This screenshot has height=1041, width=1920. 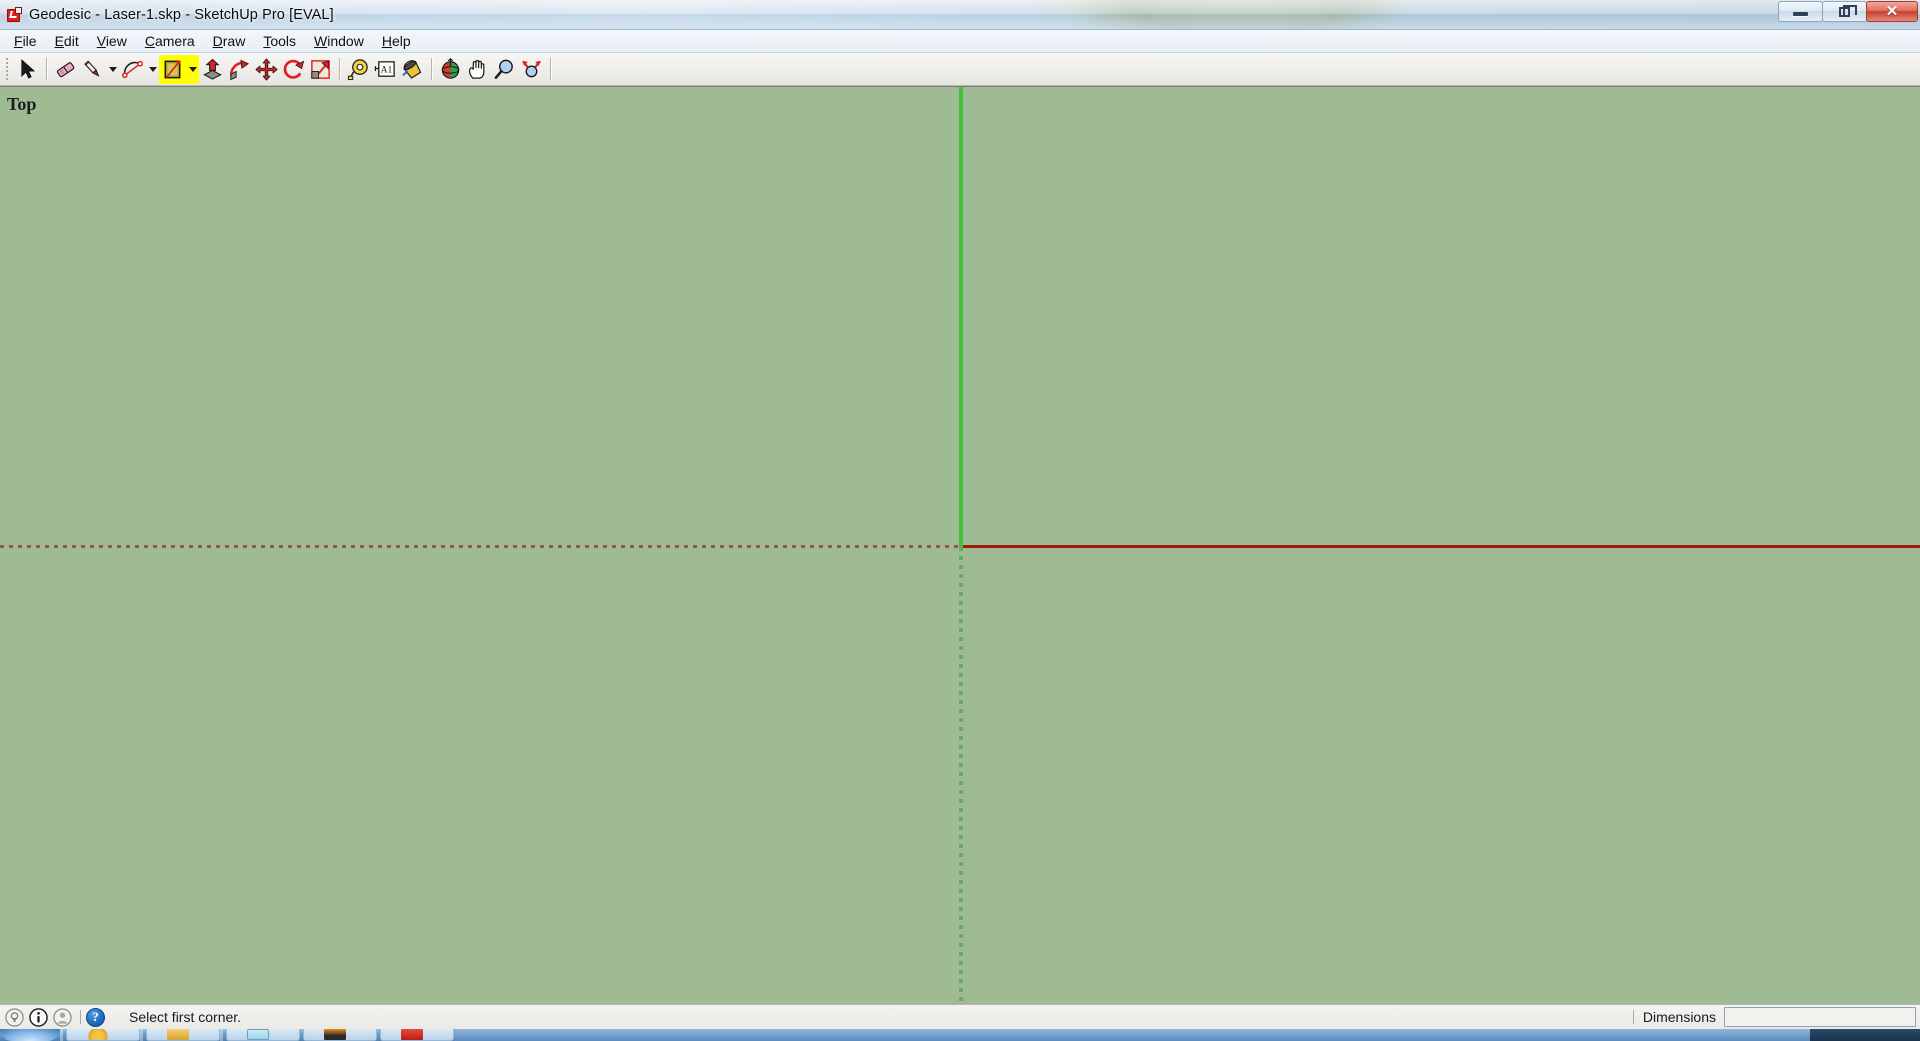 I want to click on system-tray, so click(x=1865, y=1035).